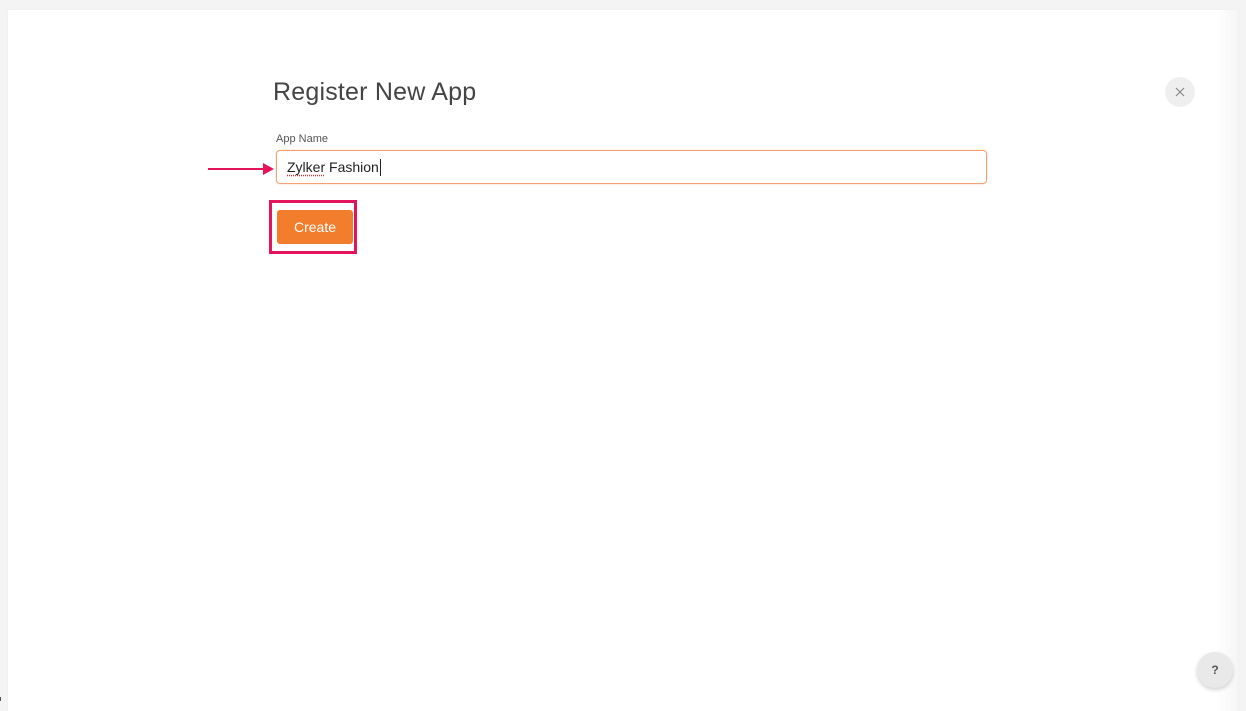  Describe the element at coordinates (631, 167) in the screenshot. I see `app-name-input: Zylker Fashion` at that location.